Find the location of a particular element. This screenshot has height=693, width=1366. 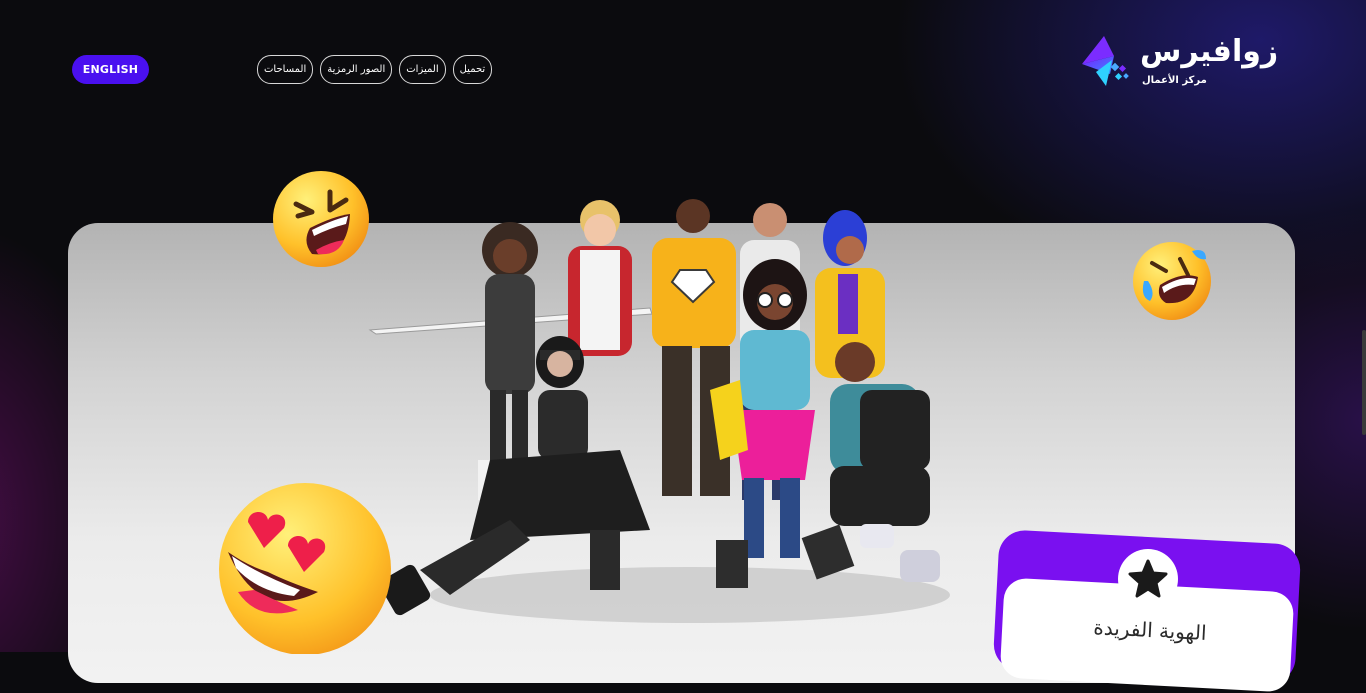

laughing-emoji-icon is located at coordinates (321, 219).